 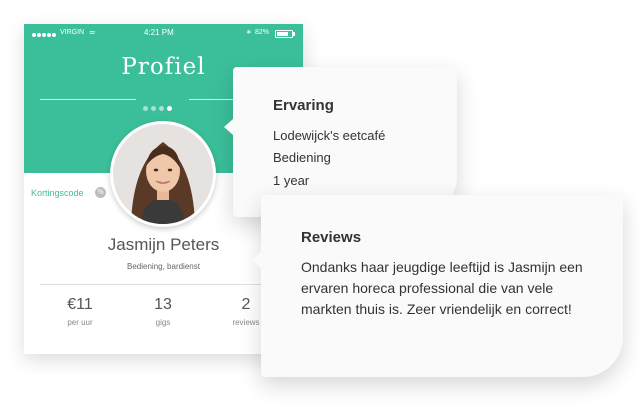 What do you see at coordinates (262, 32) in the screenshot?
I see `battery-percent: 82%` at bounding box center [262, 32].